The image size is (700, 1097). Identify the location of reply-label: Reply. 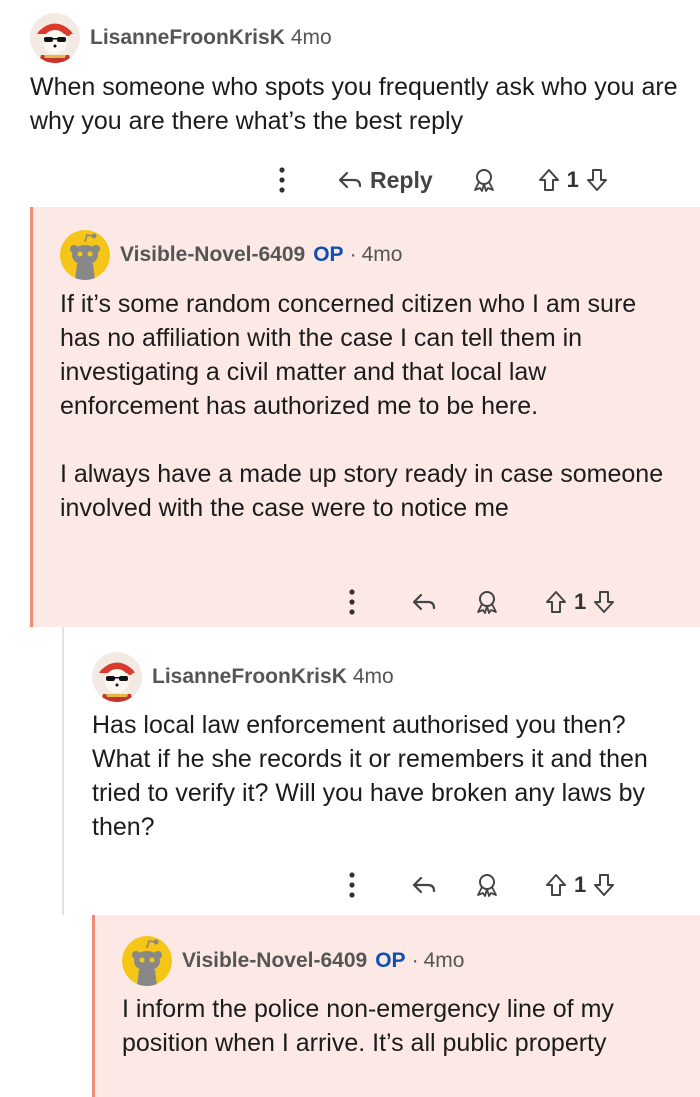
(401, 179).